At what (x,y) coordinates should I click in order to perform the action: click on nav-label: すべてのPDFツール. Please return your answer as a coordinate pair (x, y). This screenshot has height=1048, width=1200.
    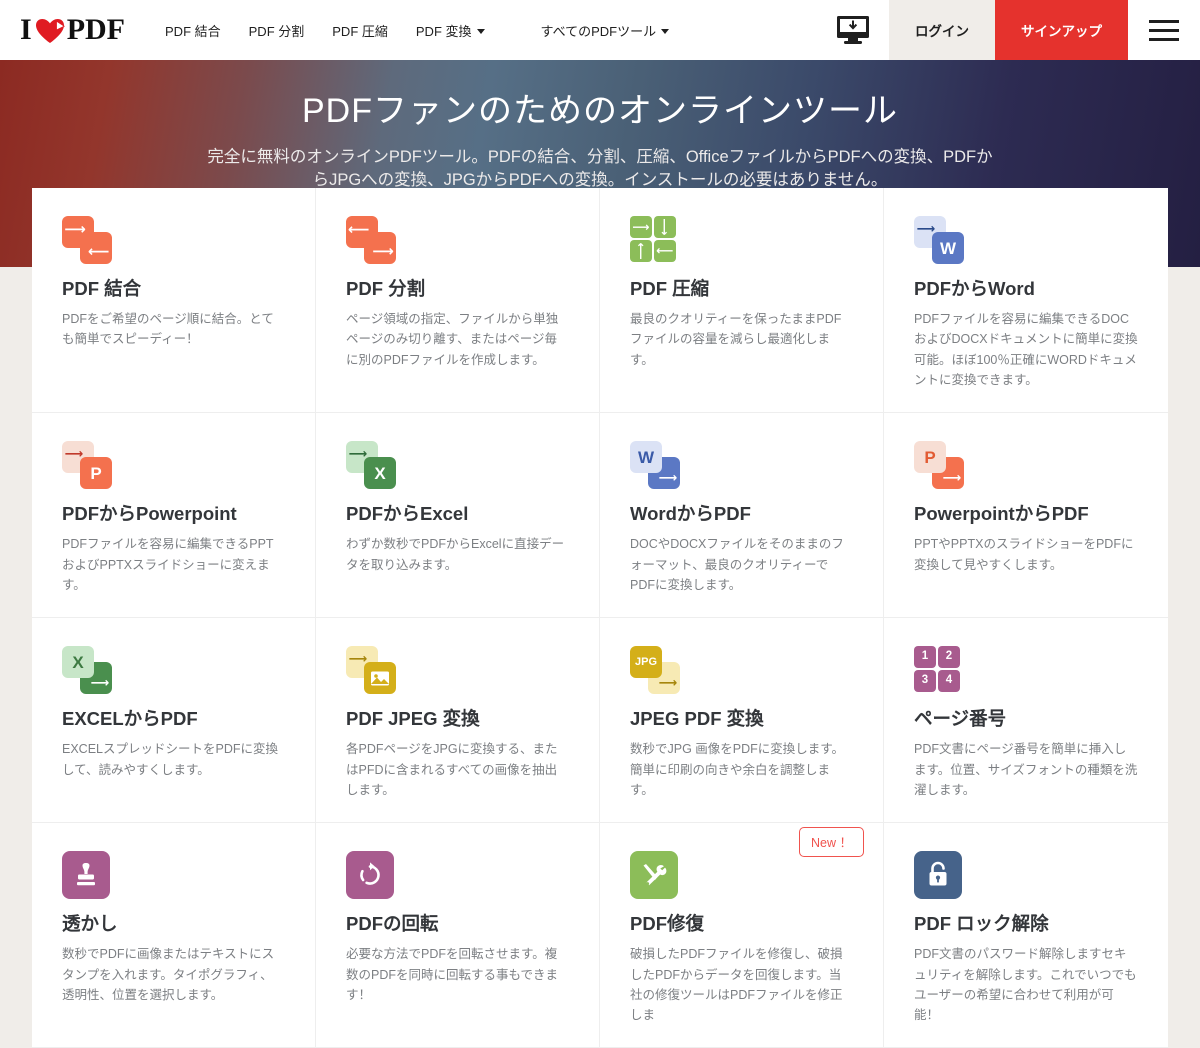
    Looking at the image, I should click on (598, 31).